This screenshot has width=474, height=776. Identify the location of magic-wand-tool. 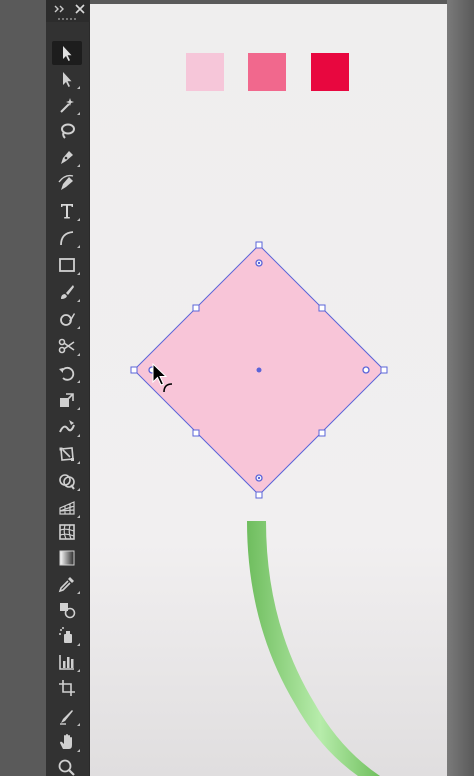
(67, 105).